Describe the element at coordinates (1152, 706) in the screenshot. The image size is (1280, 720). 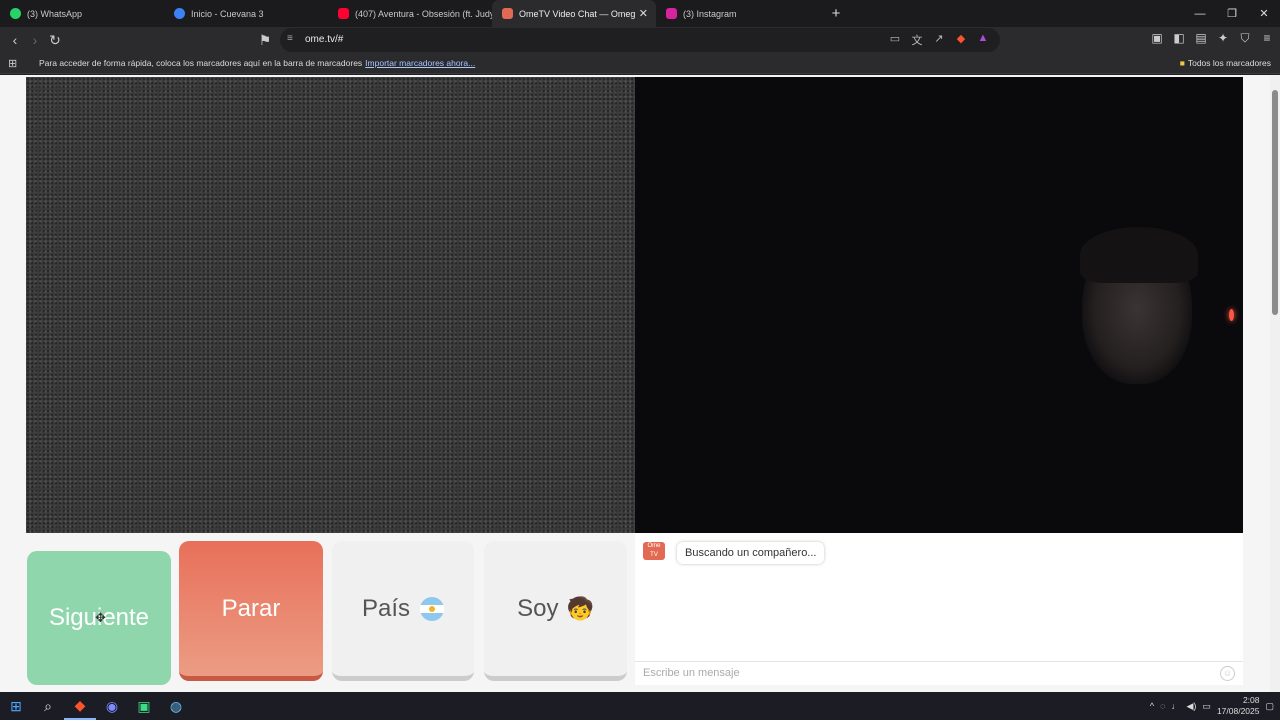
I see `chevron-up-icon: ^` at that location.